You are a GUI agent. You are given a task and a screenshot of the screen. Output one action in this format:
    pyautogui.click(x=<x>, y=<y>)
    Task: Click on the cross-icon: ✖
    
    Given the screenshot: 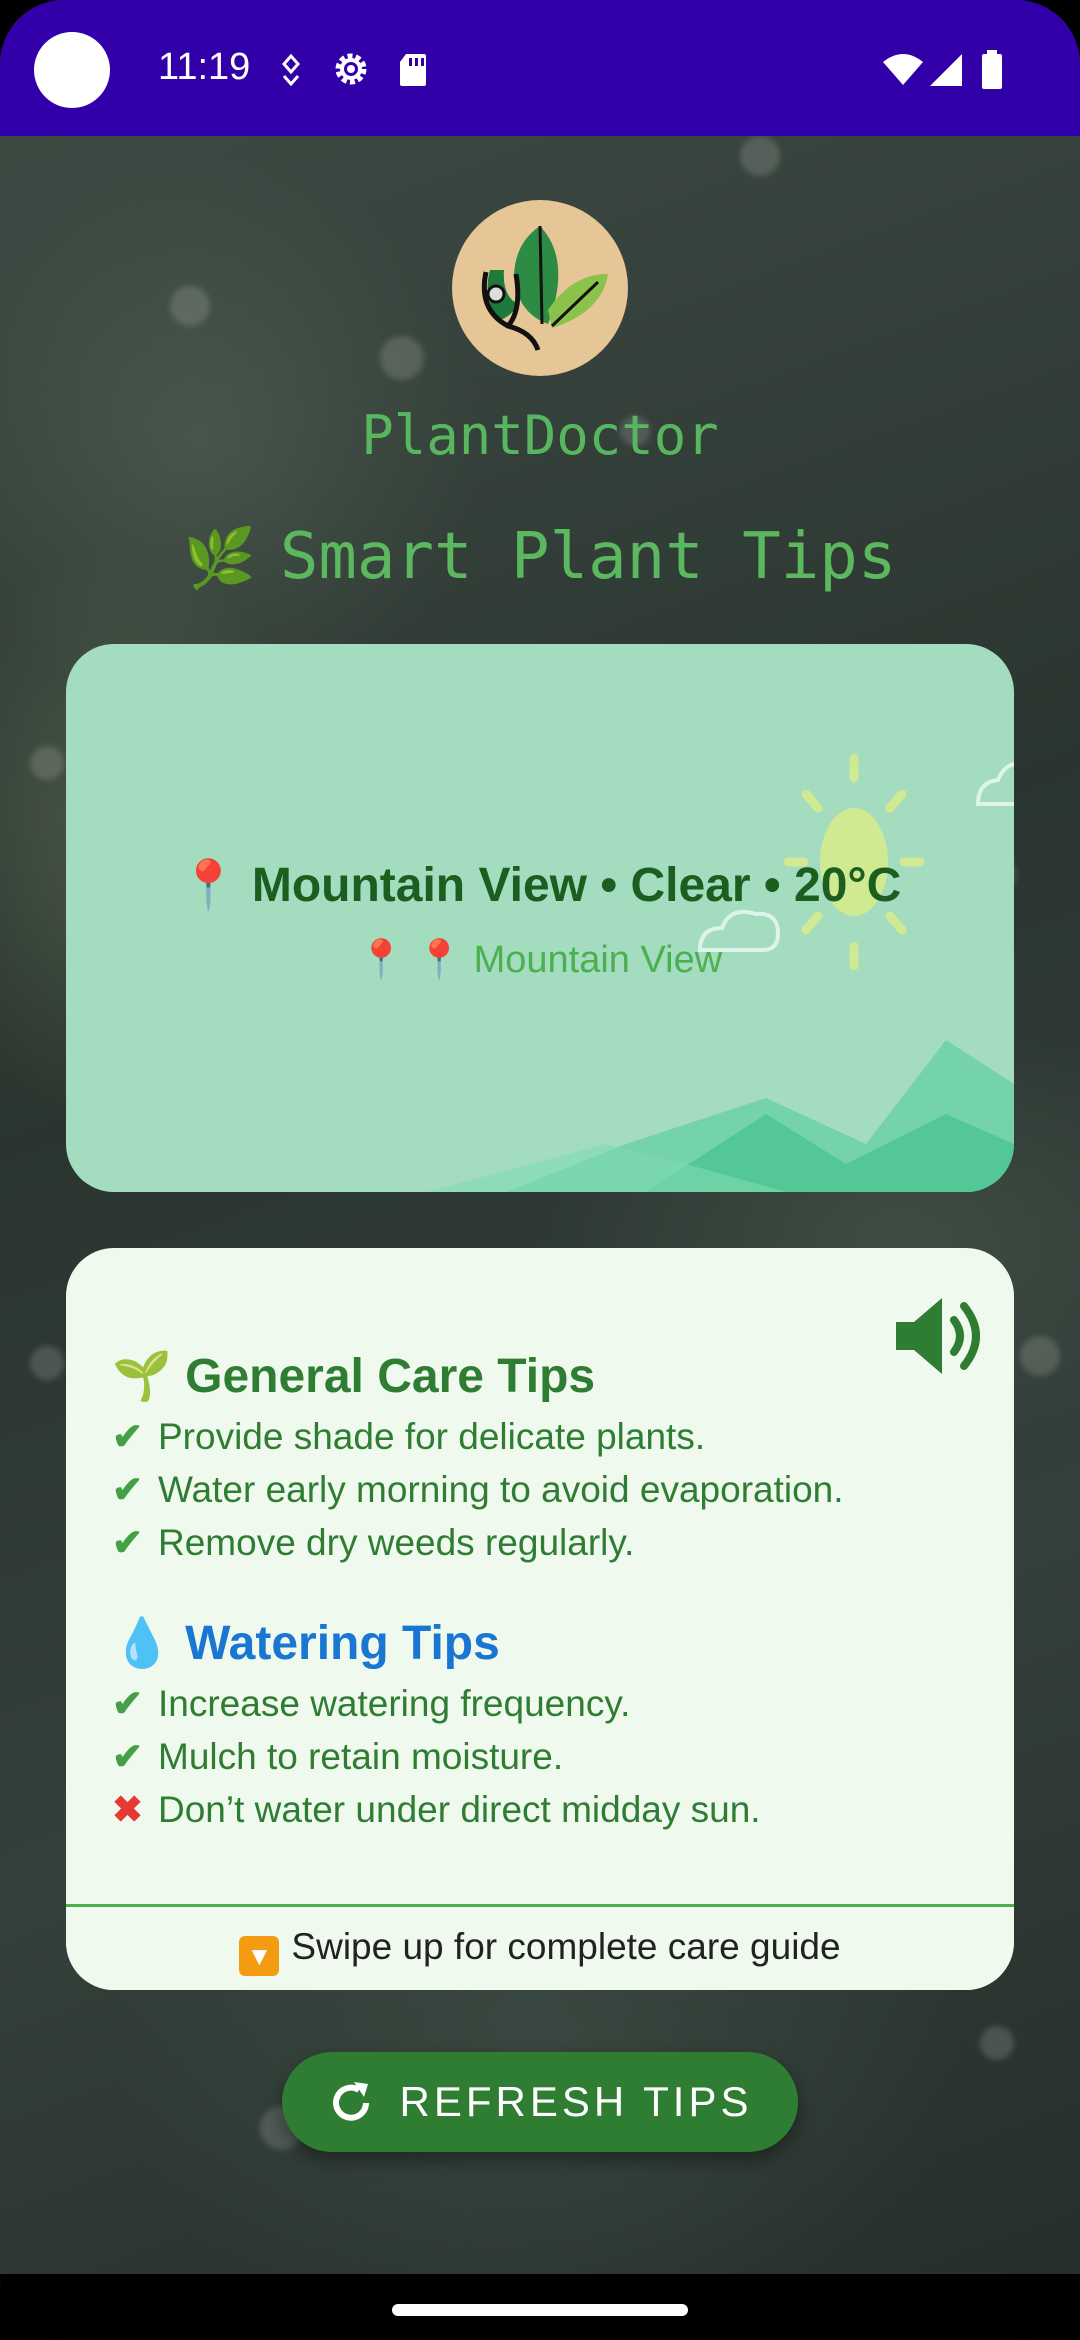 What is the action you would take?
    pyautogui.click(x=128, y=1809)
    